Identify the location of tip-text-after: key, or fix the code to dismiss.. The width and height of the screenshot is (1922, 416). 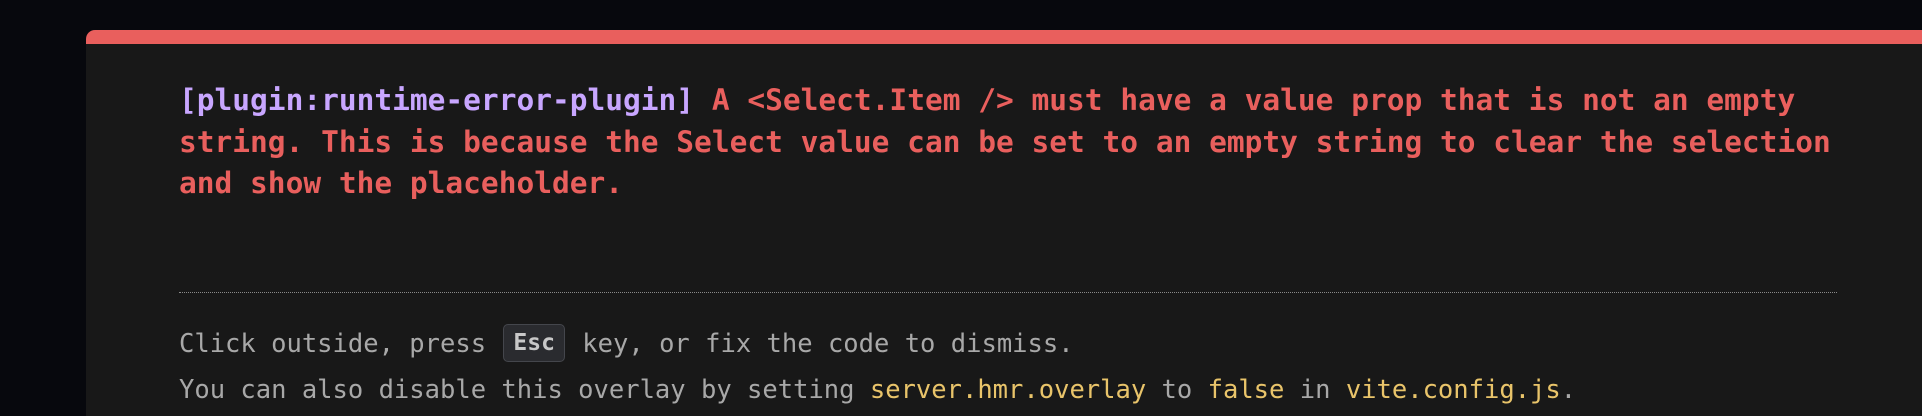
(820, 344).